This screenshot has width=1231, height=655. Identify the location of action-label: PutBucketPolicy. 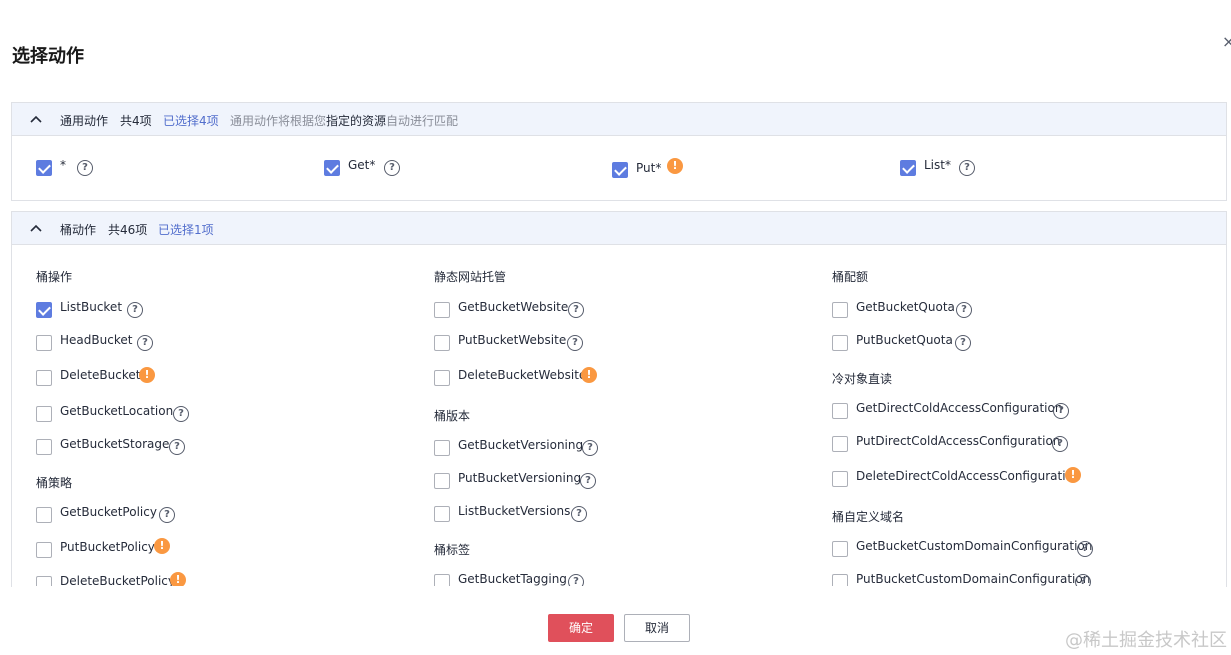
(107, 547).